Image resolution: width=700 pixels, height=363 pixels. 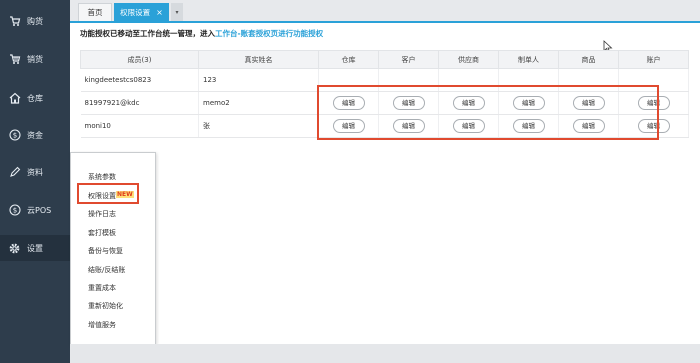 I want to click on col-member: 成员(3), so click(x=139, y=59).